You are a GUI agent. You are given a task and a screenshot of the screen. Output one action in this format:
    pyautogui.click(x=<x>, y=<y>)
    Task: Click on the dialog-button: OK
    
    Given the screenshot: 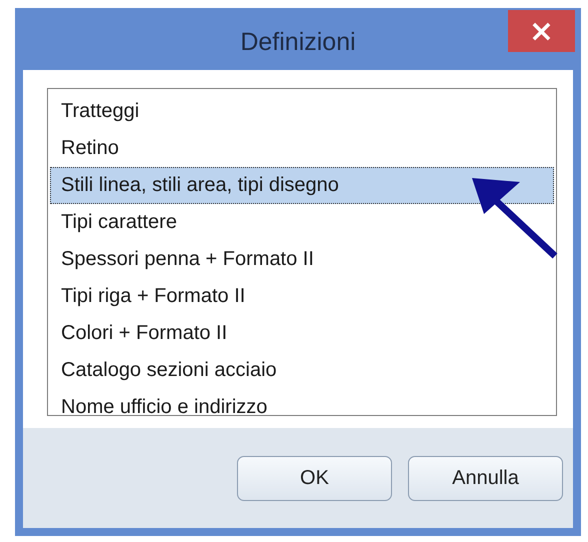 What is the action you would take?
    pyautogui.click(x=314, y=478)
    